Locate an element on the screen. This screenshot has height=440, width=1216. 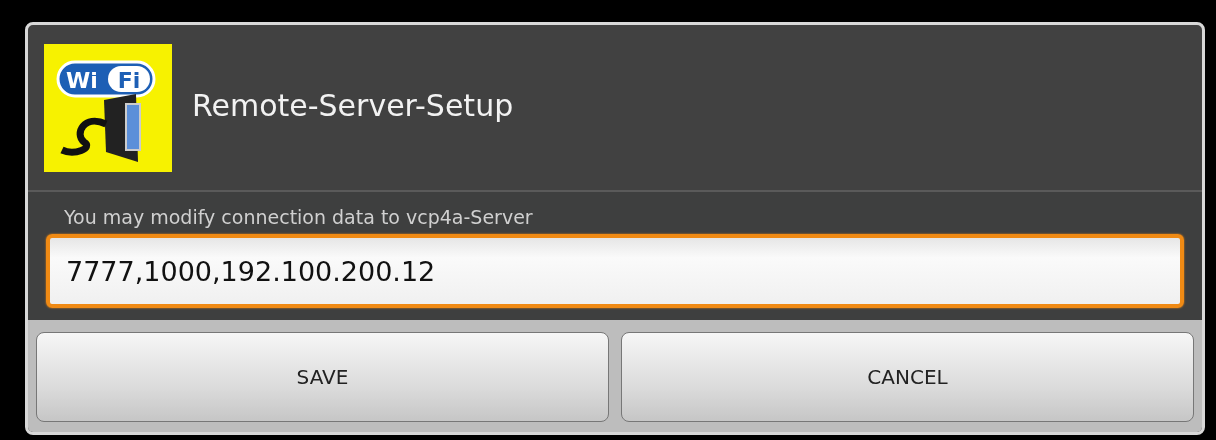
app-icon: Wi Fi is located at coordinates (108, 108).